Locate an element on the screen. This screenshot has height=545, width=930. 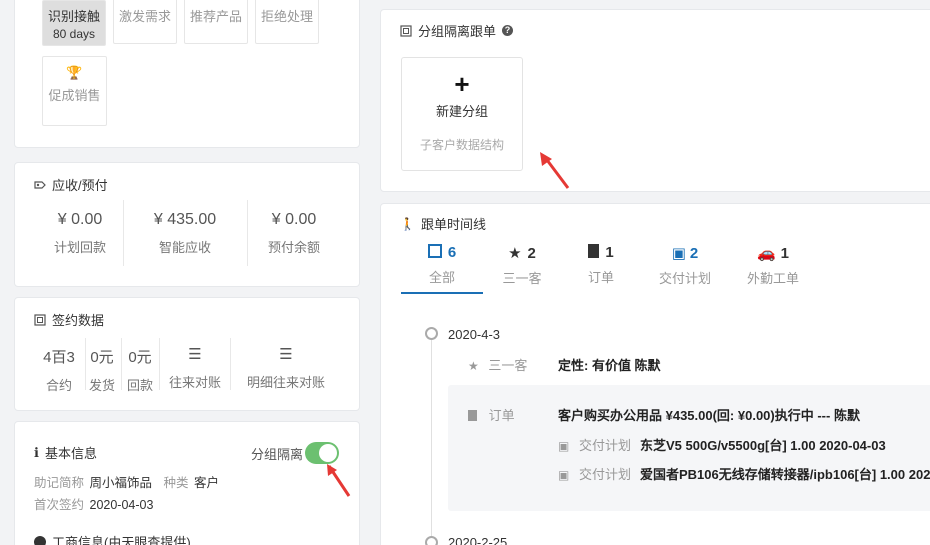
stage-label: 识别接触 is located at coordinates (73, 16).